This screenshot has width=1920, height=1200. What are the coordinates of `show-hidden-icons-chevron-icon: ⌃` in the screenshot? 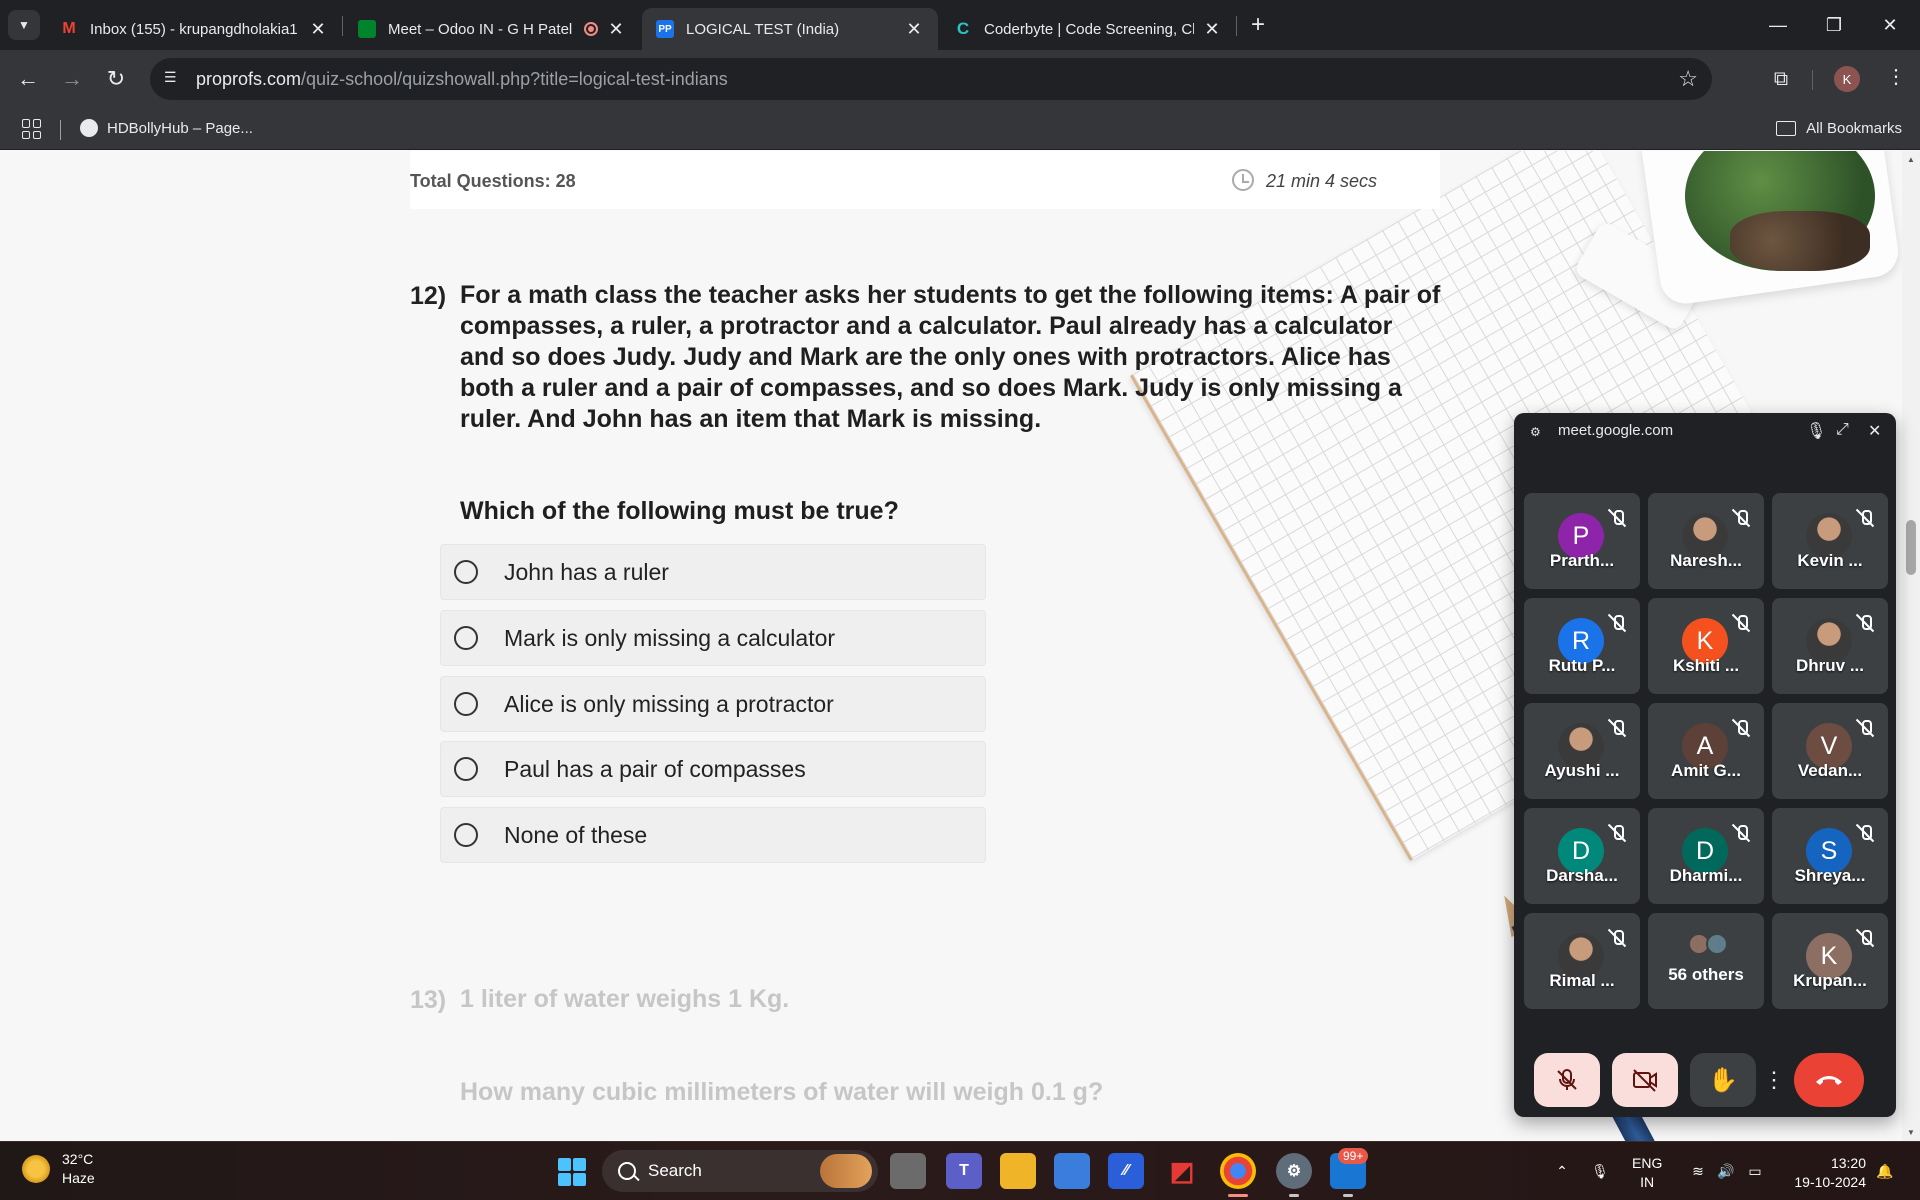 It's located at (1562, 1171).